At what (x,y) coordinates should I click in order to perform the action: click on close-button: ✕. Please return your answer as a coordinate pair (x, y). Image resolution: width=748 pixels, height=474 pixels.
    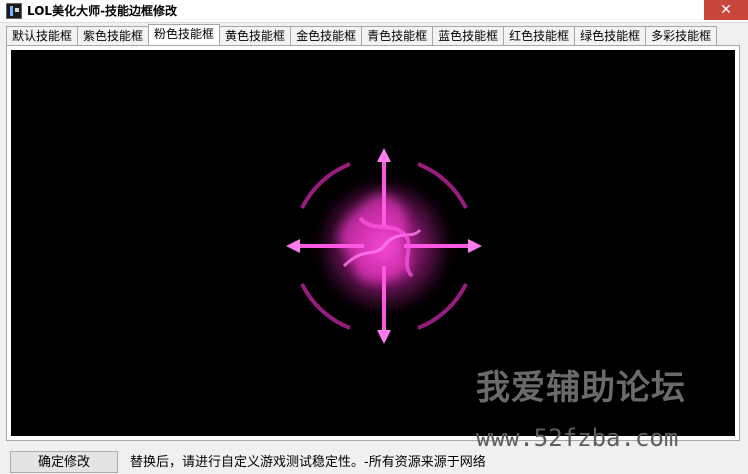
    Looking at the image, I should click on (726, 10).